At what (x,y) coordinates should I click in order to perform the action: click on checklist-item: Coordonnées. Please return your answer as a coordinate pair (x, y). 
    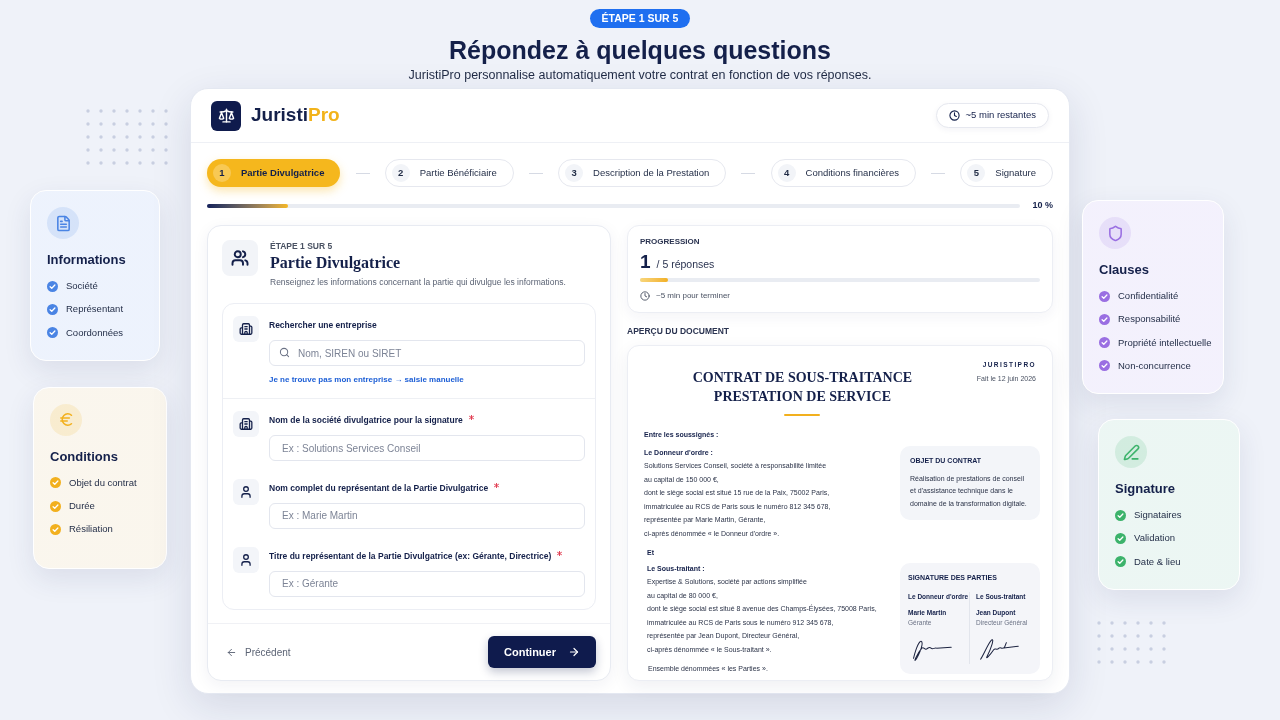
    Looking at the image, I should click on (95, 332).